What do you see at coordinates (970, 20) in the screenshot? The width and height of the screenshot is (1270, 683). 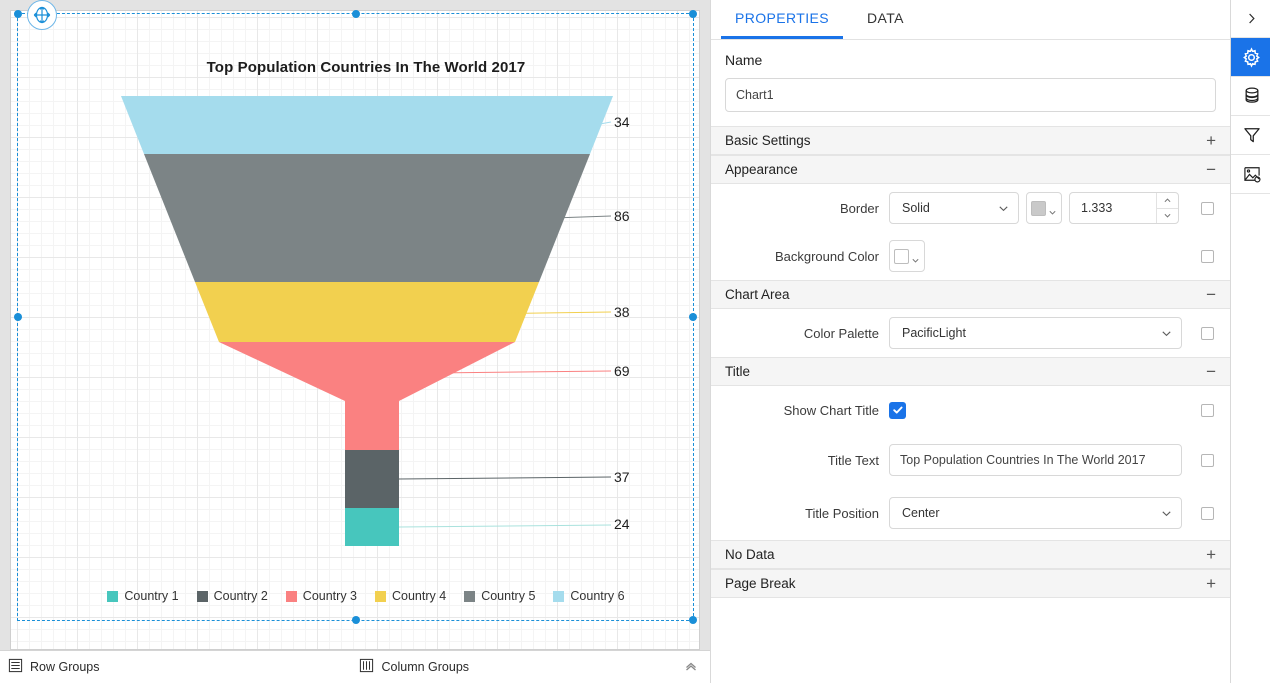 I see `panel-tabs: PROPERTIES DATA` at bounding box center [970, 20].